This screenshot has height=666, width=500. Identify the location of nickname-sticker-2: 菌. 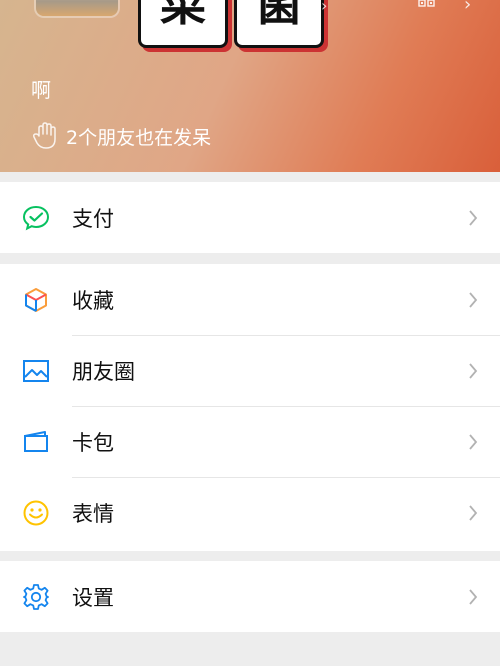
(279, 24).